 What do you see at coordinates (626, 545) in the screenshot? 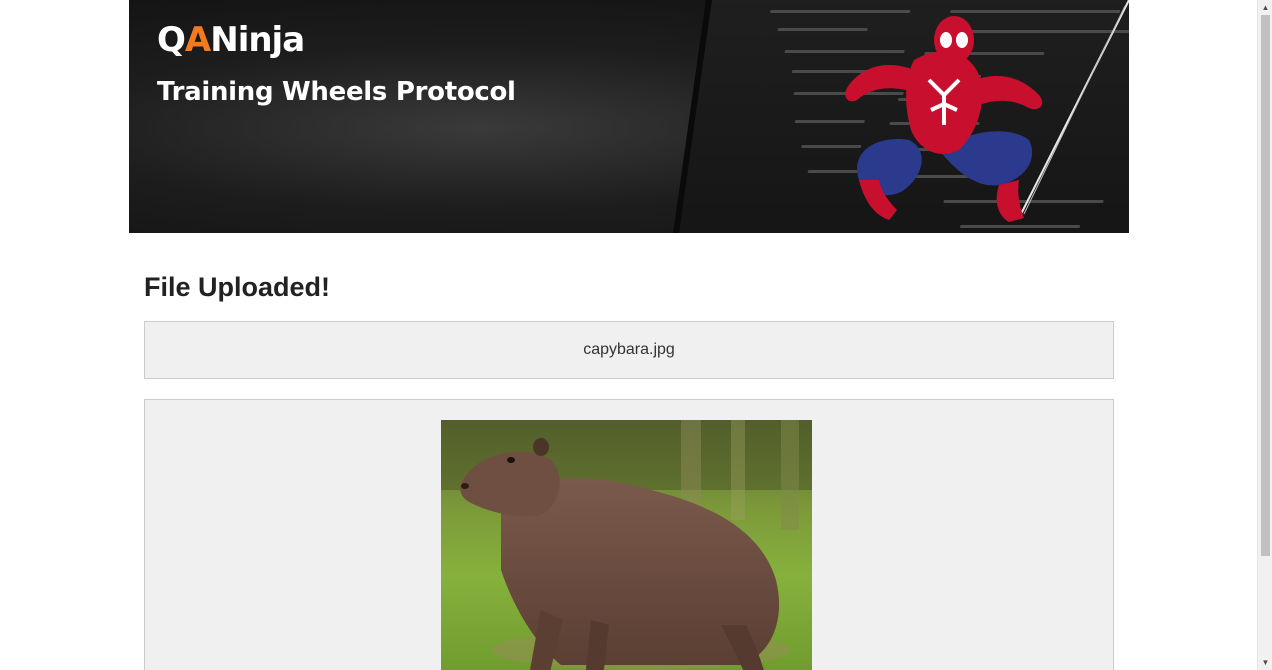
I see `uploaded-capybara-photo` at bounding box center [626, 545].